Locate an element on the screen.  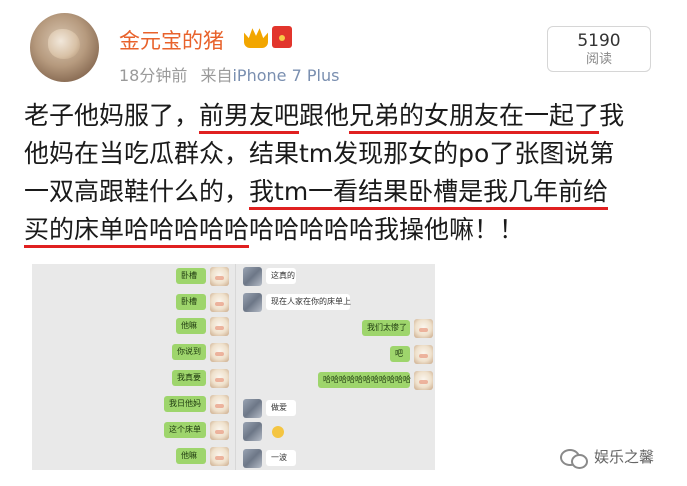
chat-bubble-right-received: 做爱 is located at coordinates (281, 408).